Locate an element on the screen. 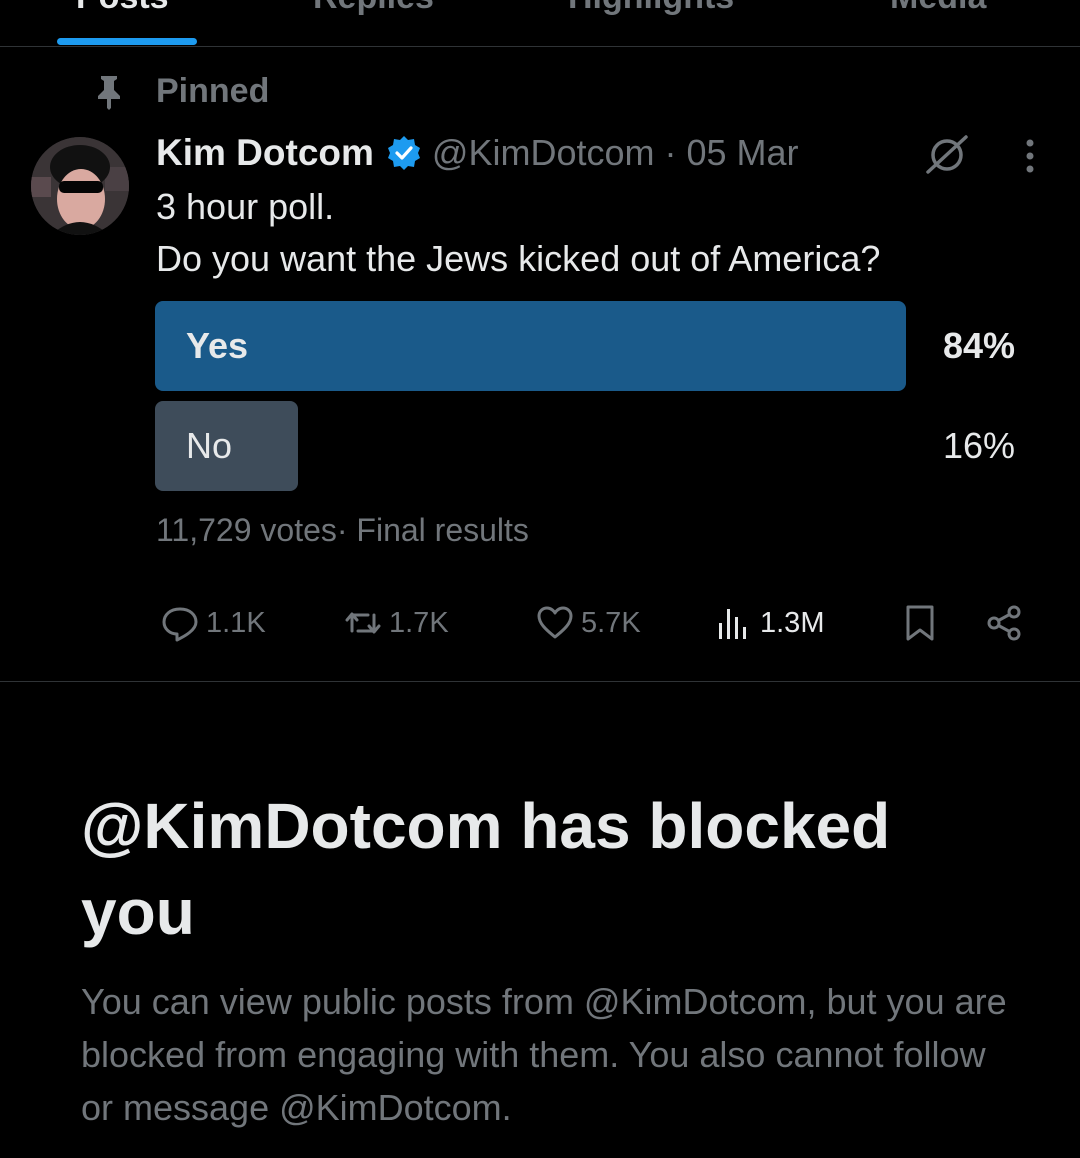 The image size is (1080, 1158). repost-button: 1.7K is located at coordinates (396, 623).